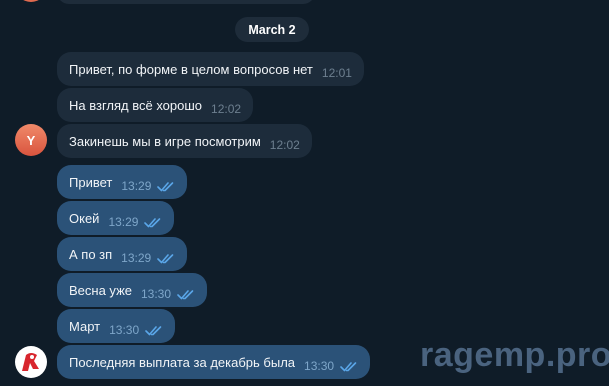 The height and width of the screenshot is (386, 609). What do you see at coordinates (514, 355) in the screenshot?
I see `watermark-text: ragemp.pro` at bounding box center [514, 355].